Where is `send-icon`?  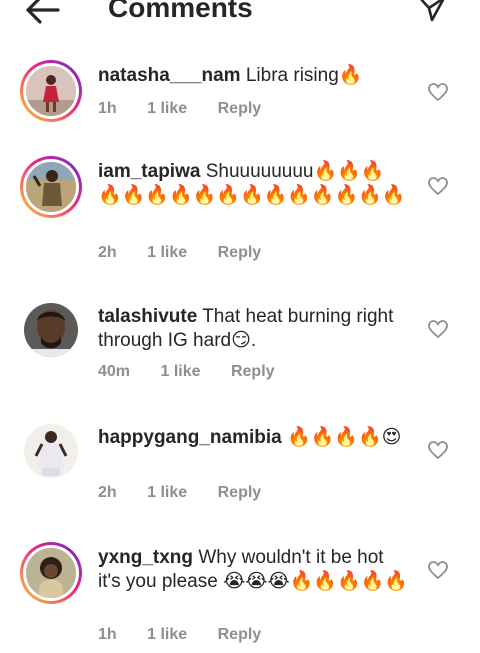
send-icon is located at coordinates (432, 13).